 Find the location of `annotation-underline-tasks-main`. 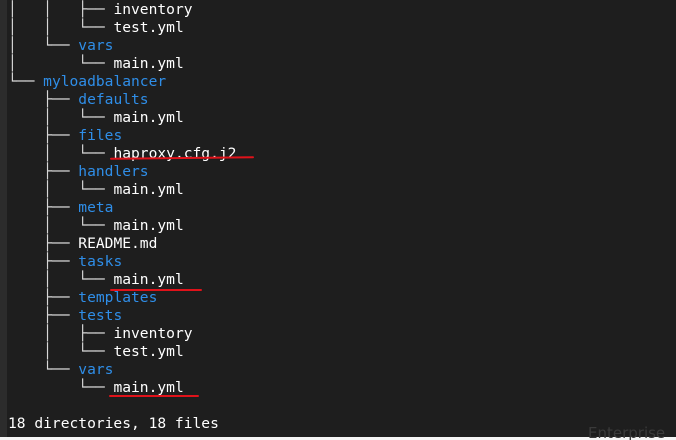

annotation-underline-tasks-main is located at coordinates (156, 290).